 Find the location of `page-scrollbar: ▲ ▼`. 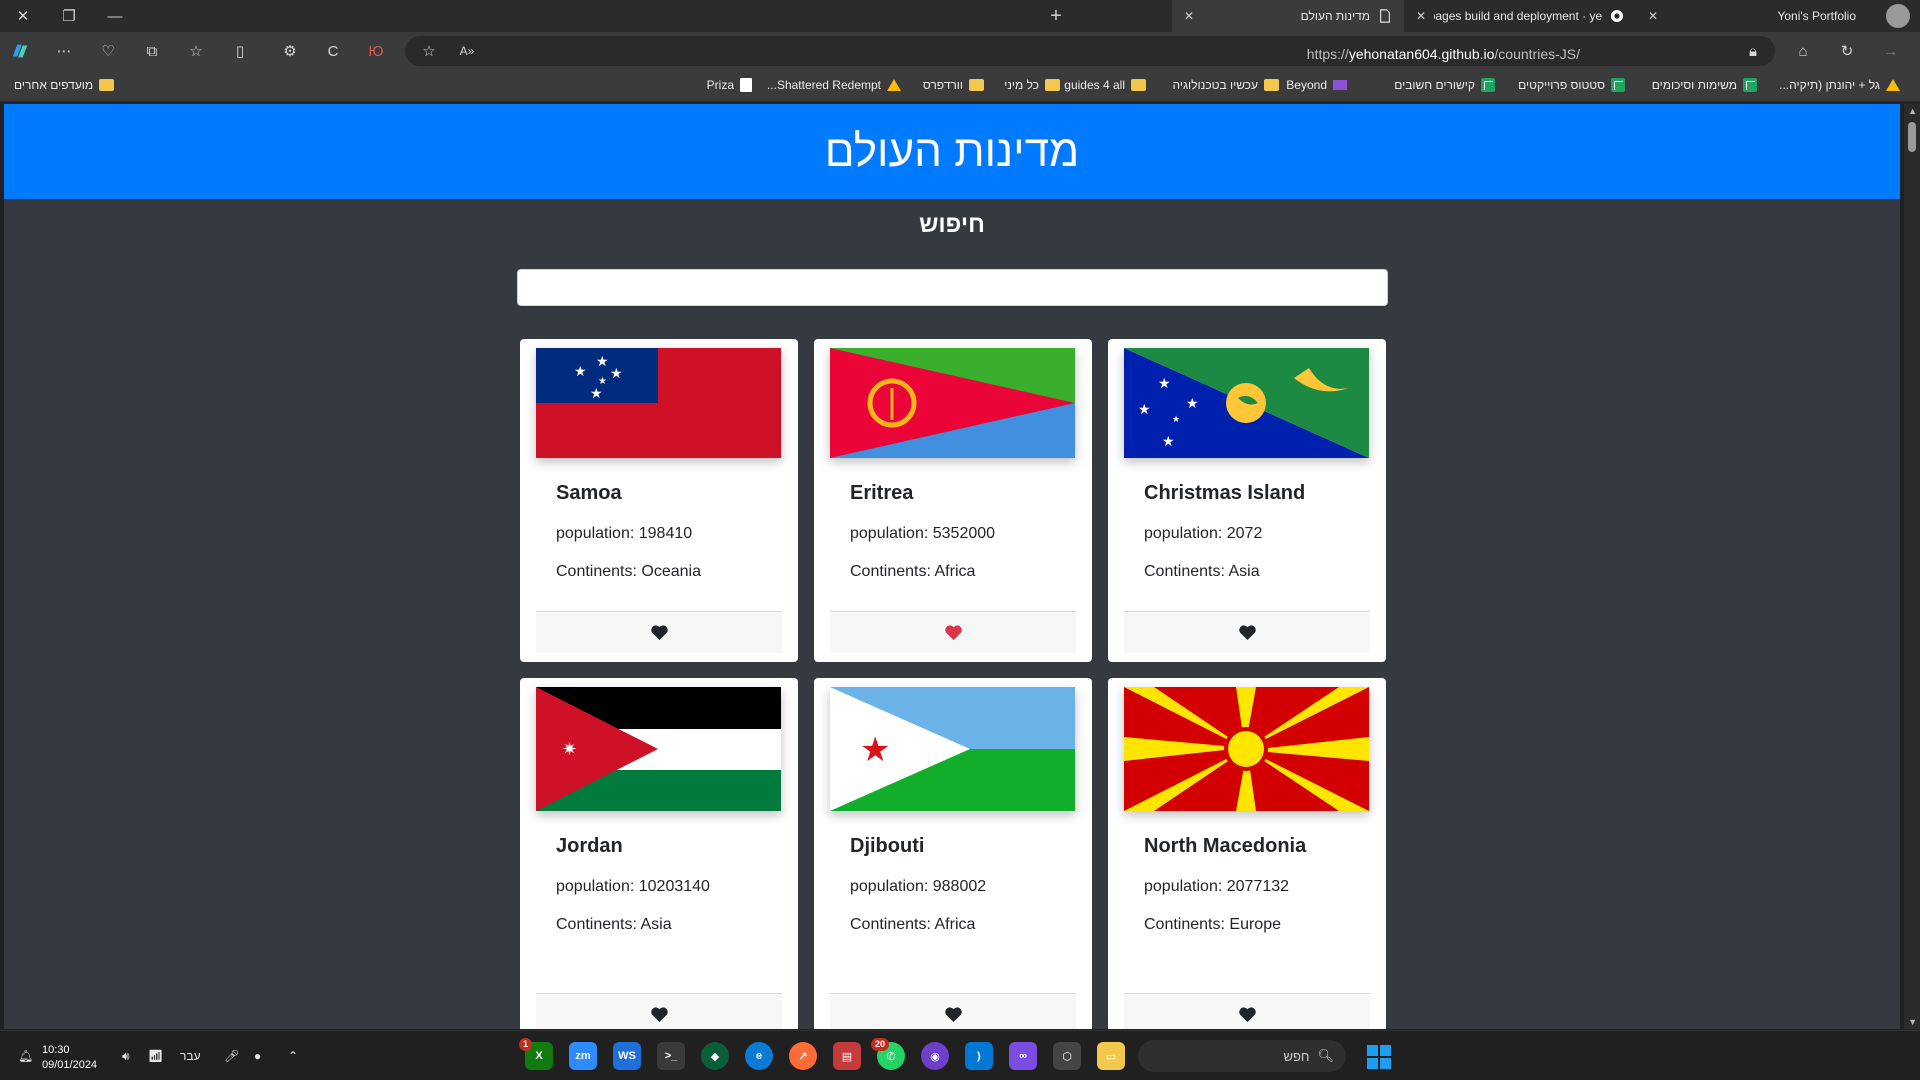

page-scrollbar: ▲ ▼ is located at coordinates (1912, 566).